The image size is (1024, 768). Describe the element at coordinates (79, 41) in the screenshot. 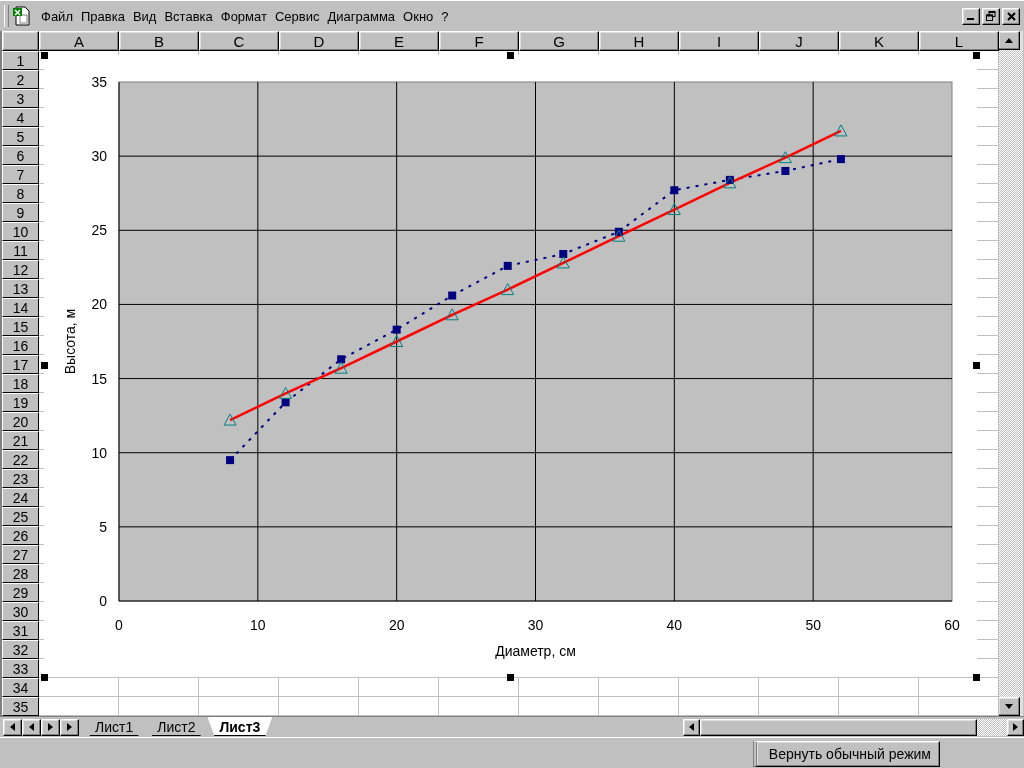

I see `column-header: A` at that location.